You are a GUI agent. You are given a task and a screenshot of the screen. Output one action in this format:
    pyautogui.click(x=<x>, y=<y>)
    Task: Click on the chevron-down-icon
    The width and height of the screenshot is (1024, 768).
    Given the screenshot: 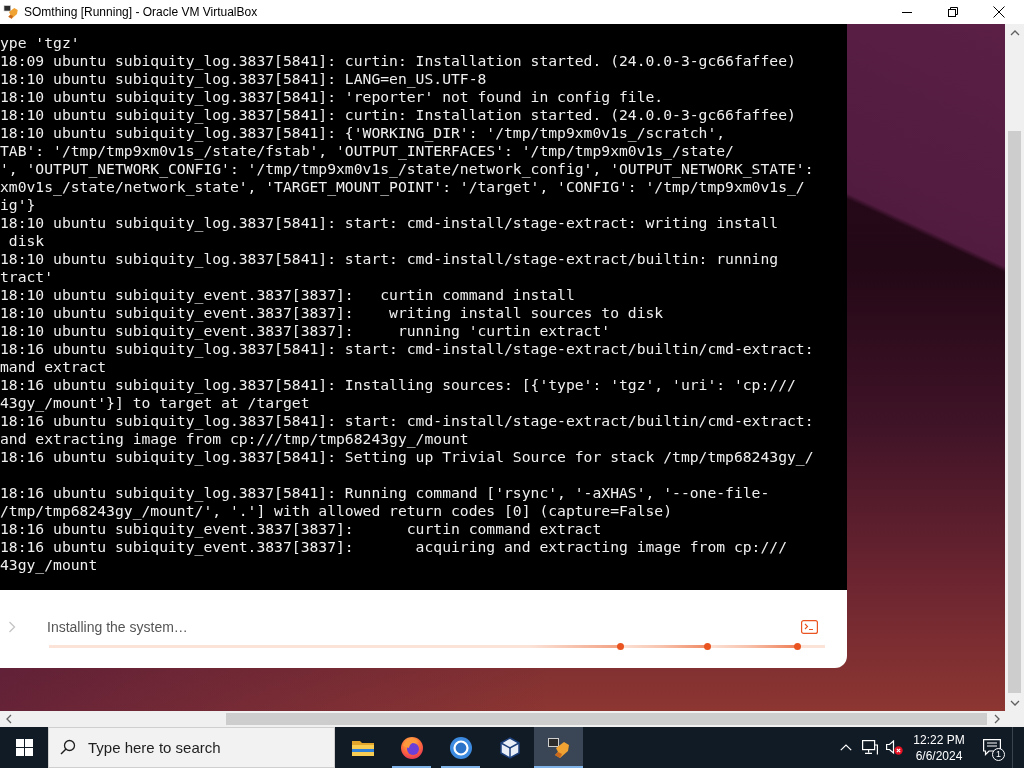 What is the action you would take?
    pyautogui.click(x=1014, y=702)
    